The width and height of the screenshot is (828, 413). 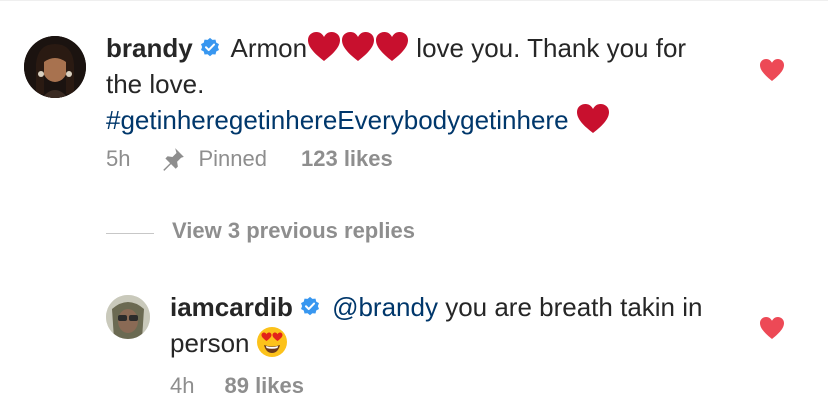 What do you see at coordinates (347, 159) in the screenshot?
I see `likes-count: 123 likes` at bounding box center [347, 159].